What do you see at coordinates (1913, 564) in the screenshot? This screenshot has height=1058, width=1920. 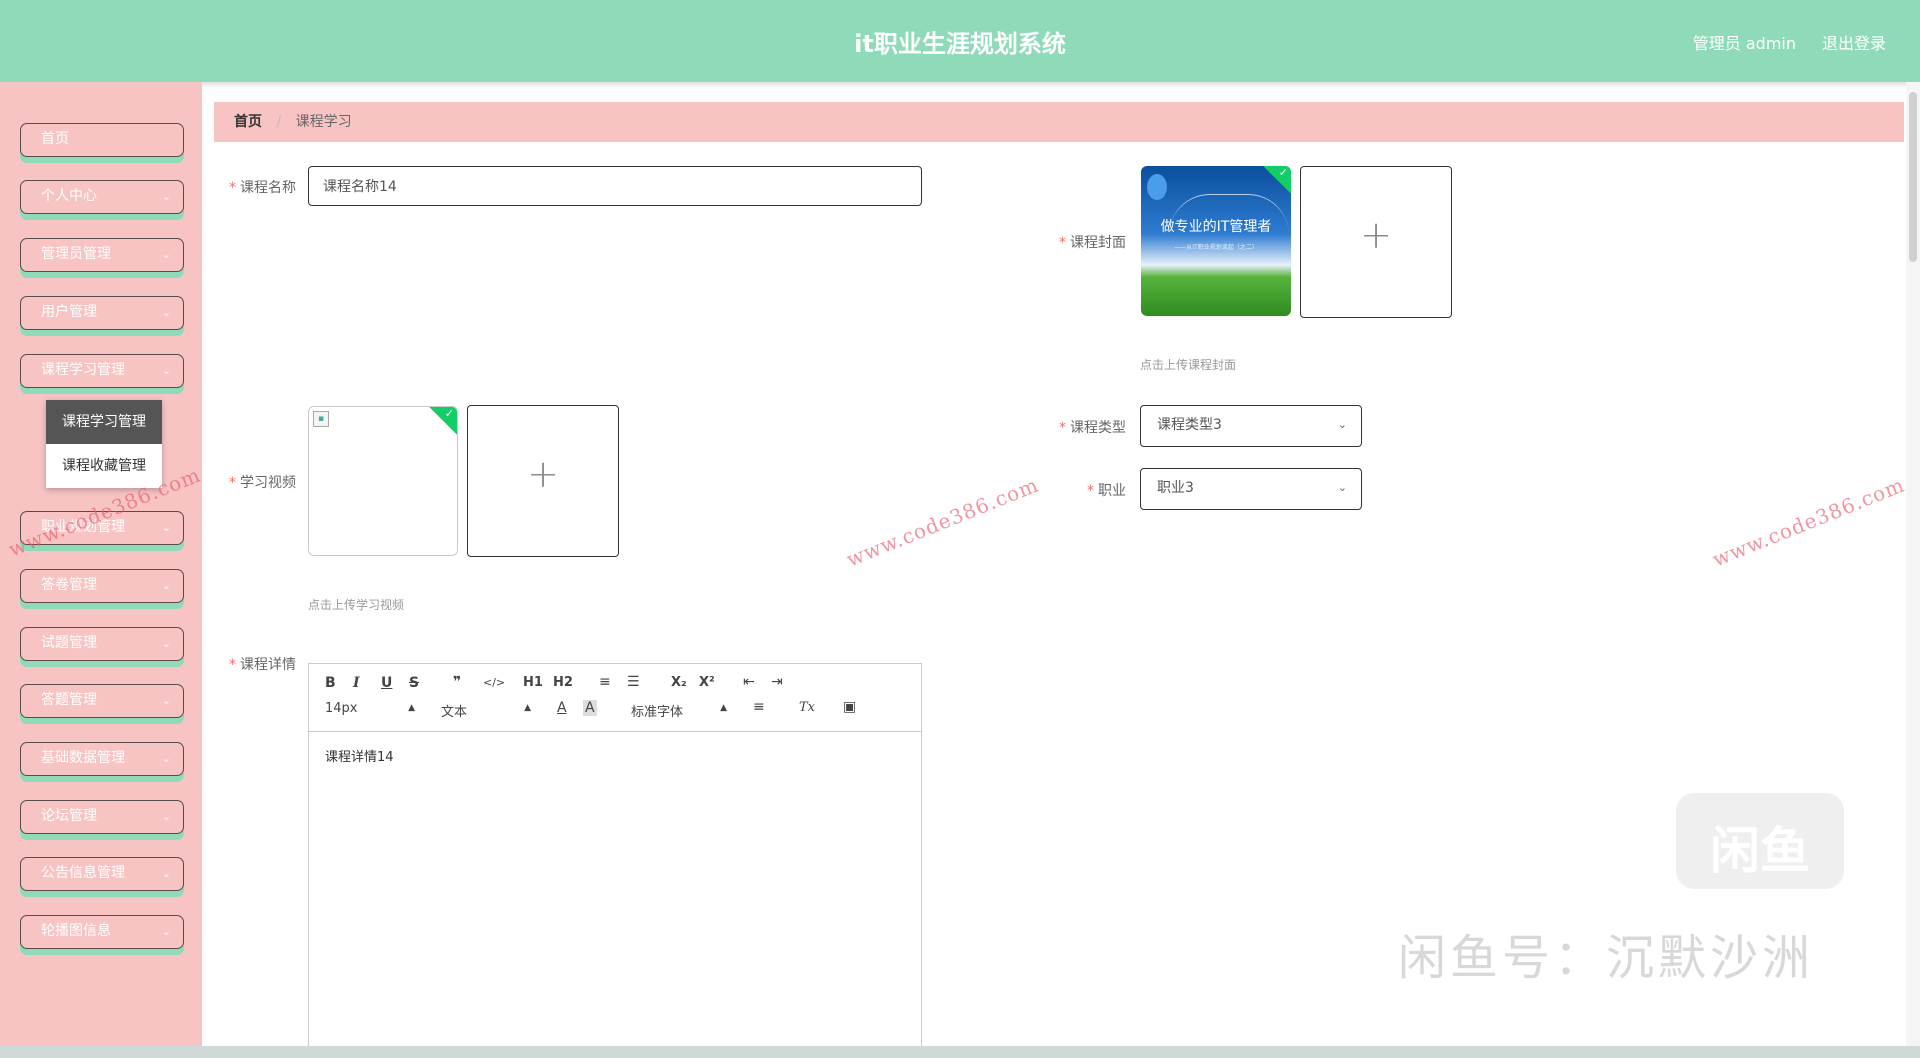 I see `page-scrollbar` at bounding box center [1913, 564].